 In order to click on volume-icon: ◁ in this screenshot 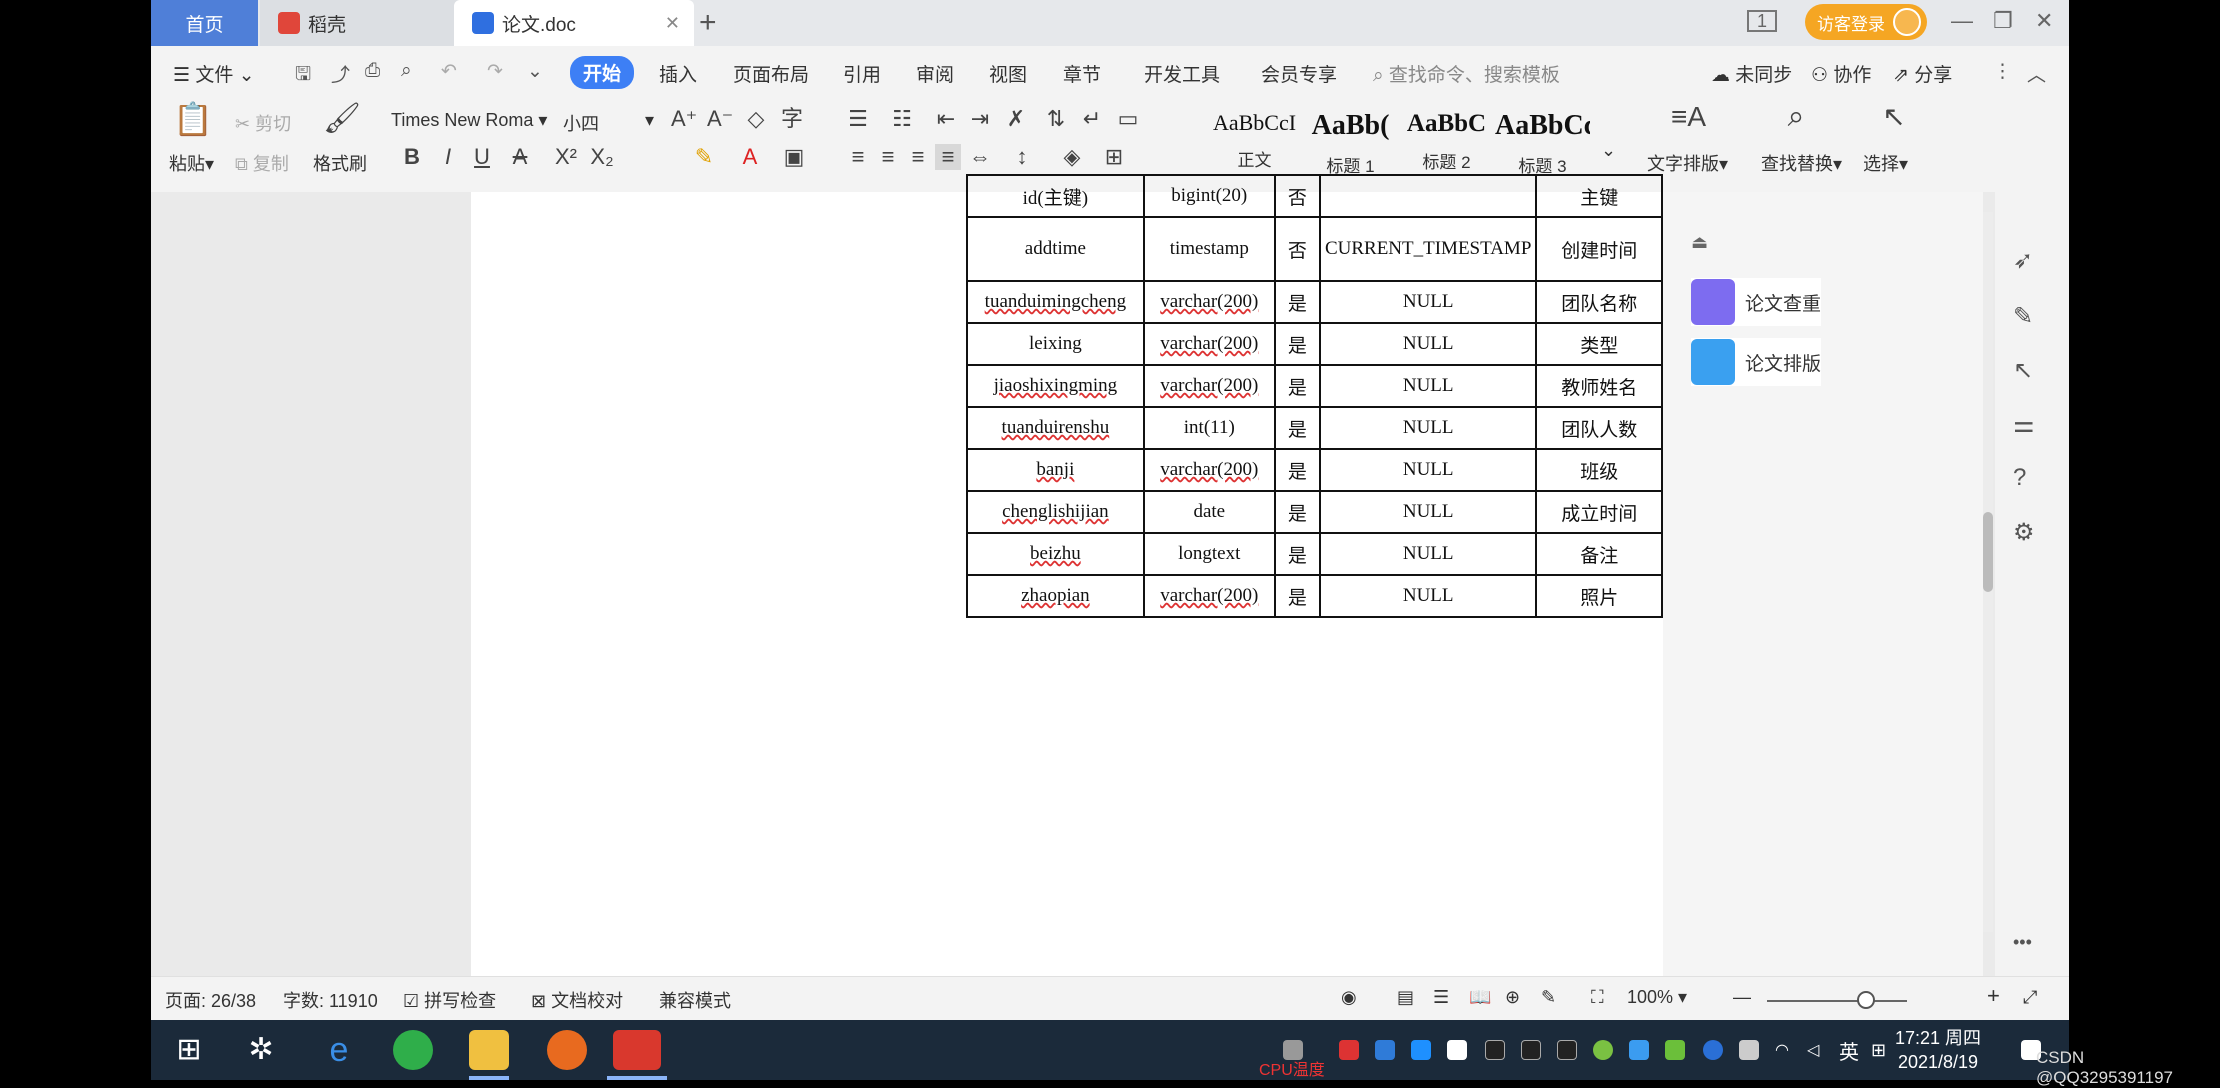, I will do `click(1817, 1050)`.